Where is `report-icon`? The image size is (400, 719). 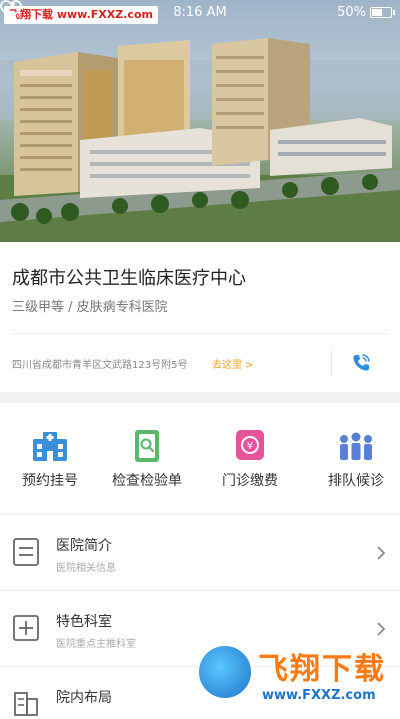
report-icon is located at coordinates (147, 446).